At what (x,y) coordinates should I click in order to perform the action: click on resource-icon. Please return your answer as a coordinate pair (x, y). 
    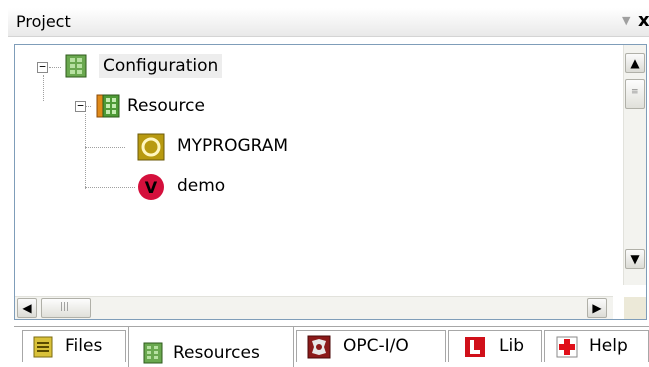
    Looking at the image, I should click on (108, 106).